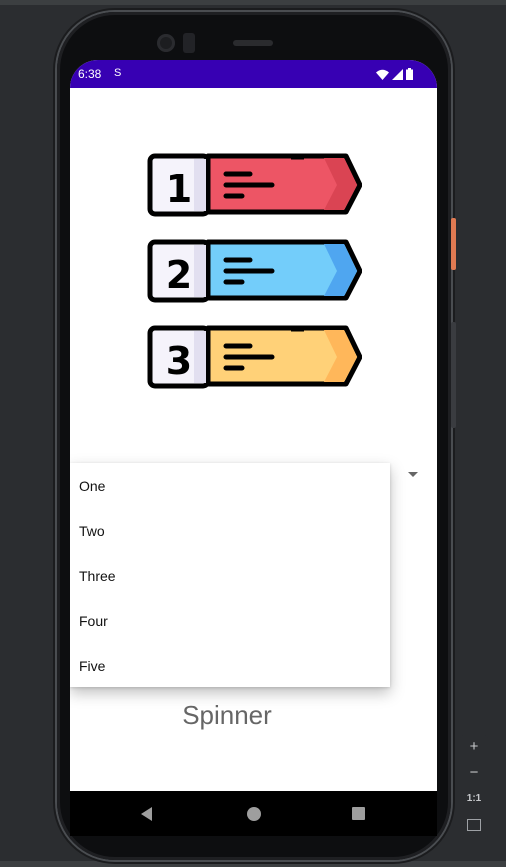 This screenshot has height=867, width=506. What do you see at coordinates (474, 787) in the screenshot?
I see `emulator-zoom-controls: + − 1:1` at bounding box center [474, 787].